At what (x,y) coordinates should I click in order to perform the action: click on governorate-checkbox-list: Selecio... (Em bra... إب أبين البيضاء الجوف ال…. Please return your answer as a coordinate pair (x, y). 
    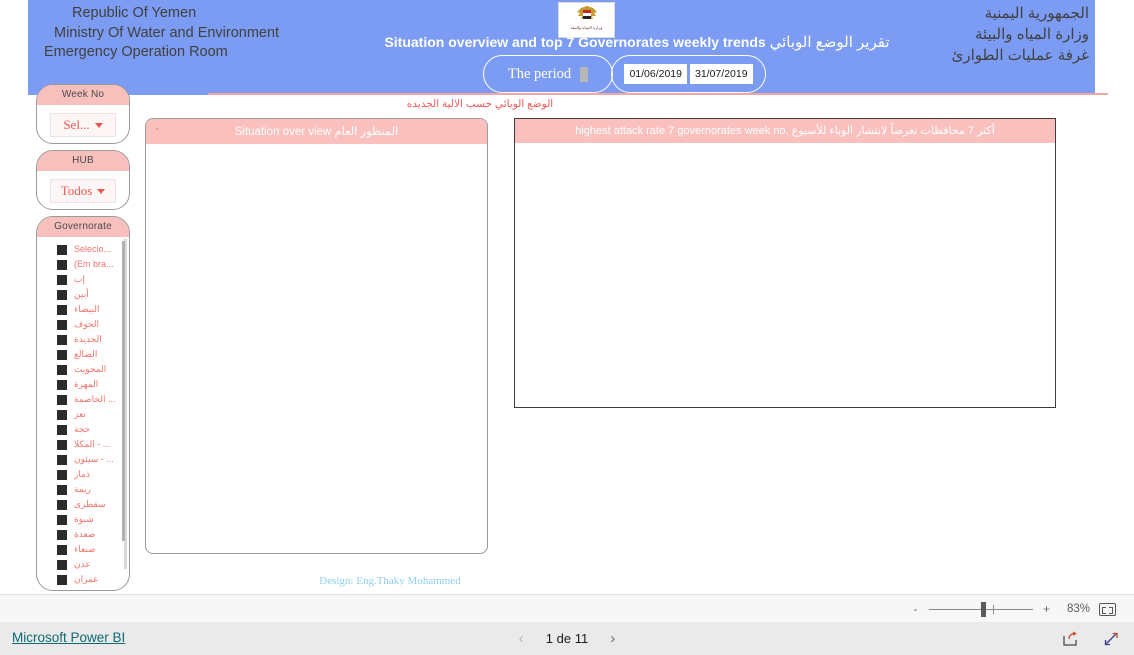
    Looking at the image, I should click on (83, 411).